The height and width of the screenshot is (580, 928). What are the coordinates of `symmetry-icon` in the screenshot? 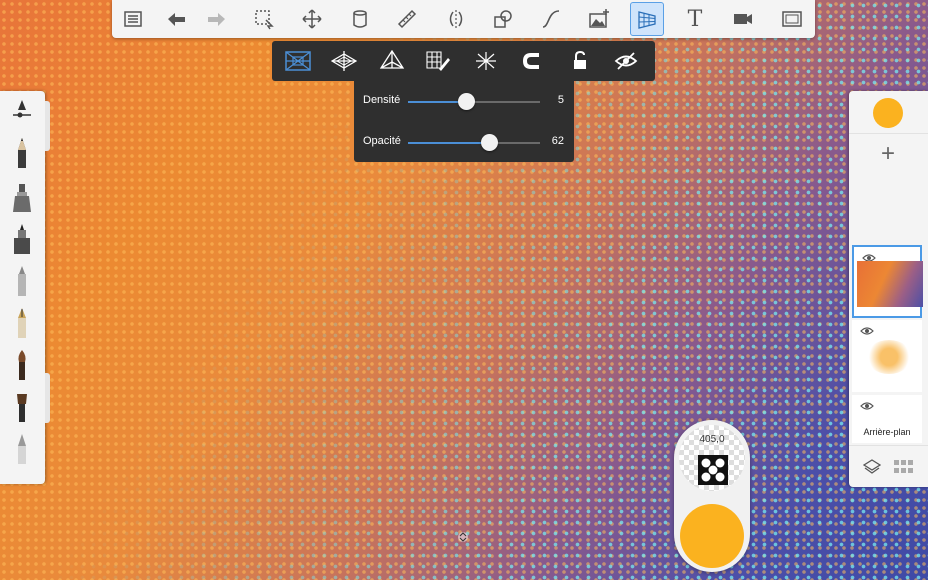 It's located at (456, 19).